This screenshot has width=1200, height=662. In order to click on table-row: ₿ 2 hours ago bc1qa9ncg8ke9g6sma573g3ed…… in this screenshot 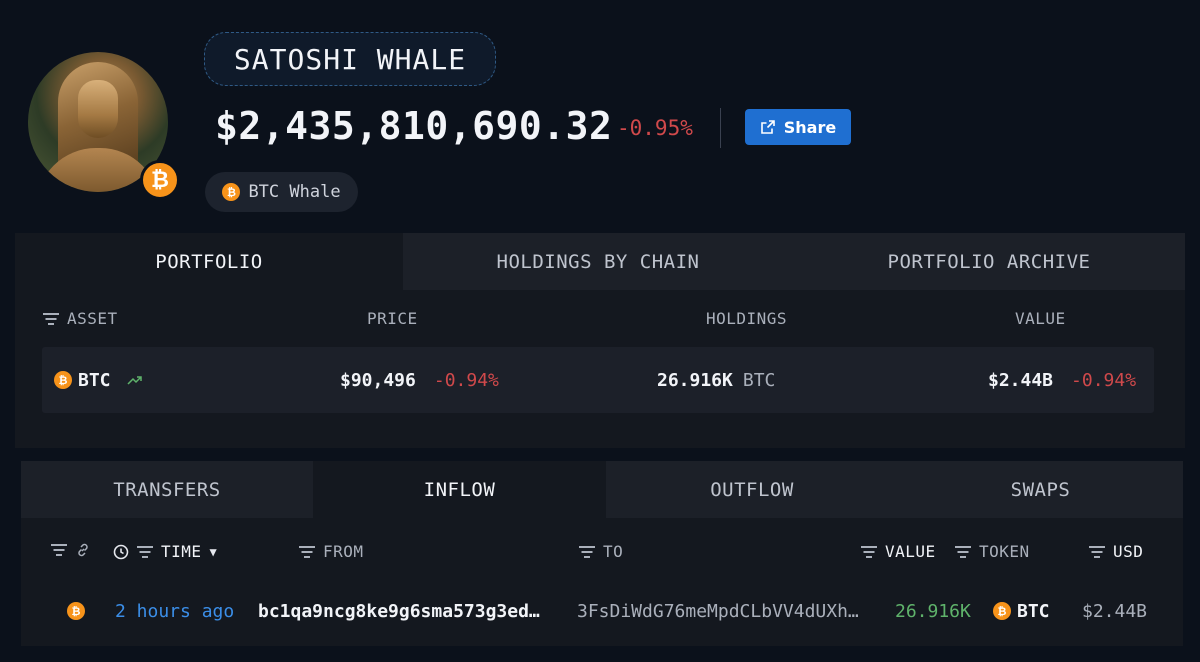, I will do `click(602, 611)`.